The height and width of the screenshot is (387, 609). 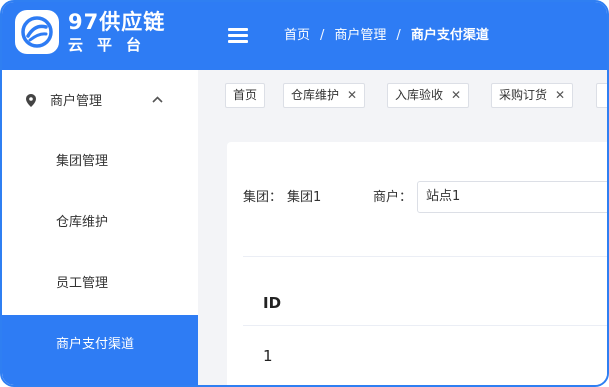 I want to click on merchant-filter-label: 商户：, so click(x=393, y=197).